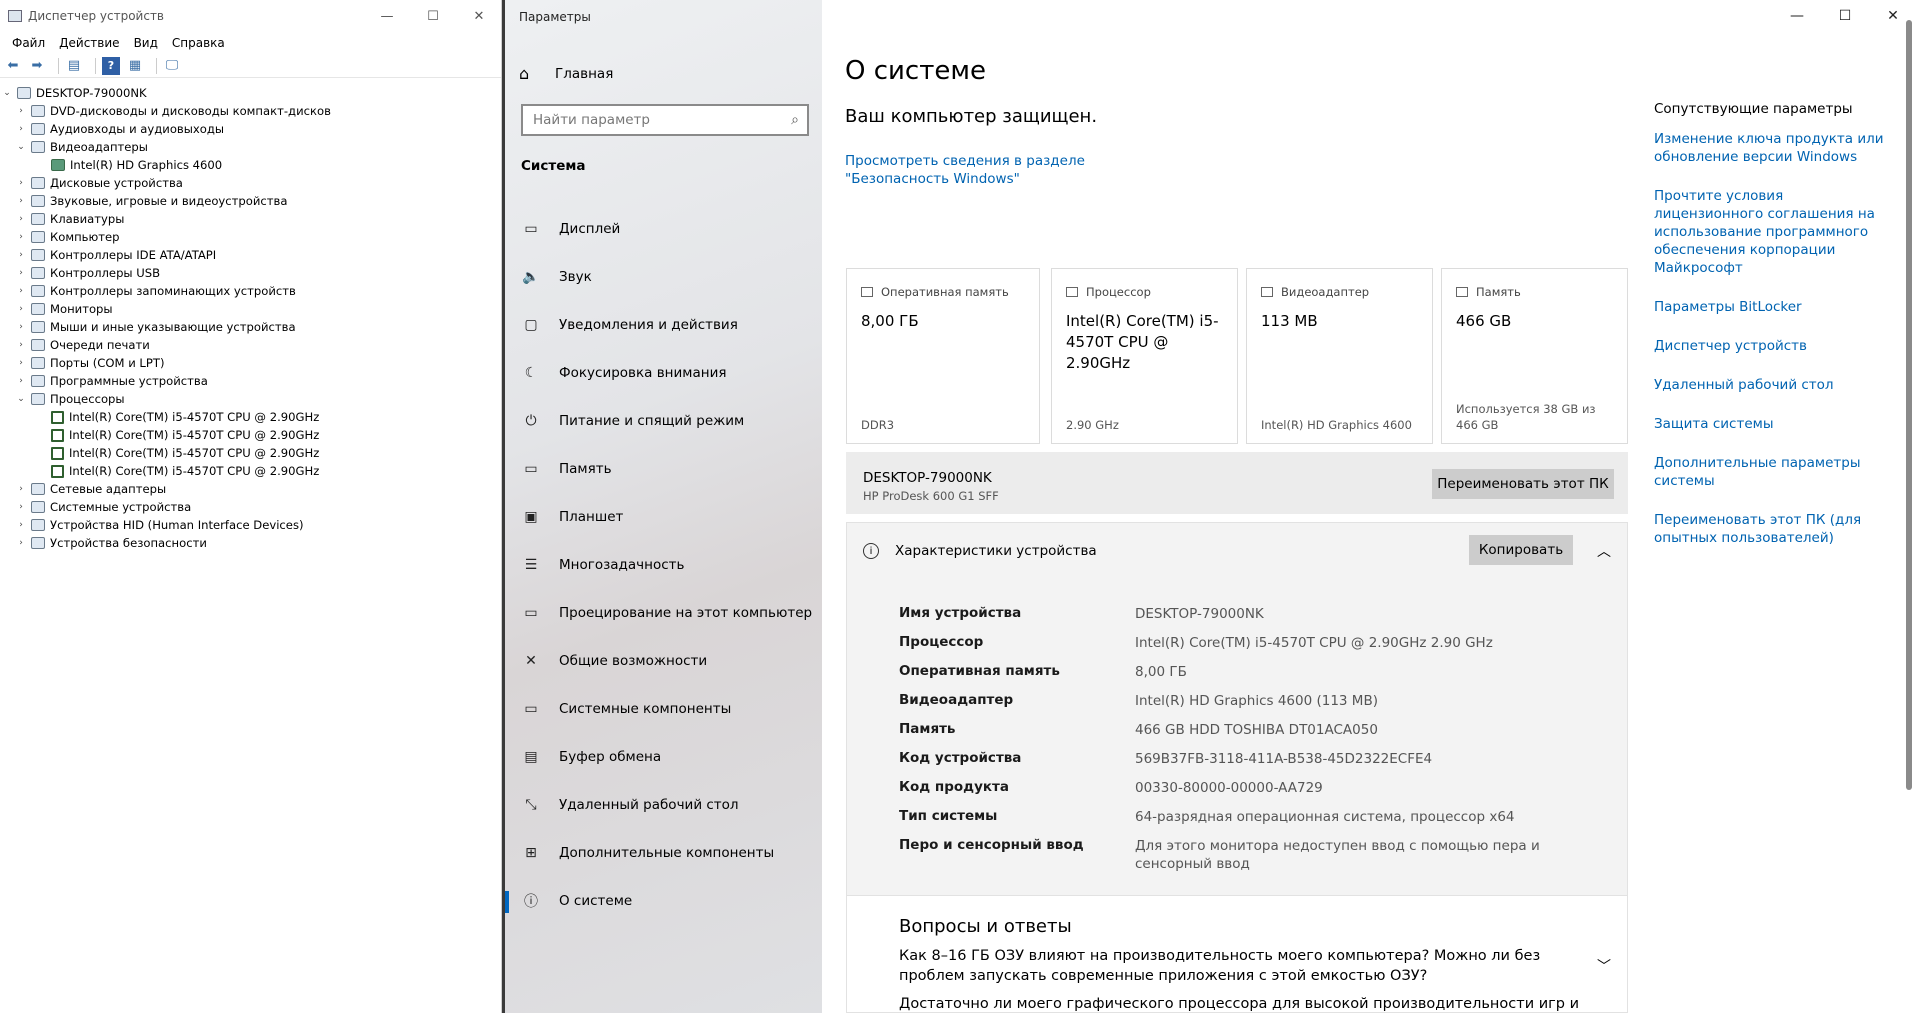 Image resolution: width=1920 pixels, height=1014 pixels. What do you see at coordinates (172, 66) in the screenshot?
I see `monitor-scan-icon: 🖵` at bounding box center [172, 66].